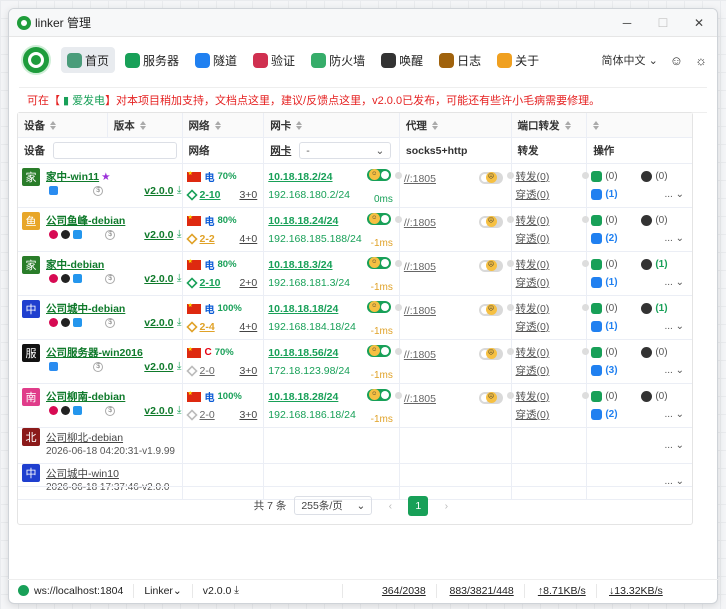 This screenshot has height=609, width=726. Describe the element at coordinates (518, 60) in the screenshot. I see `nav-item-7: 关于` at that location.